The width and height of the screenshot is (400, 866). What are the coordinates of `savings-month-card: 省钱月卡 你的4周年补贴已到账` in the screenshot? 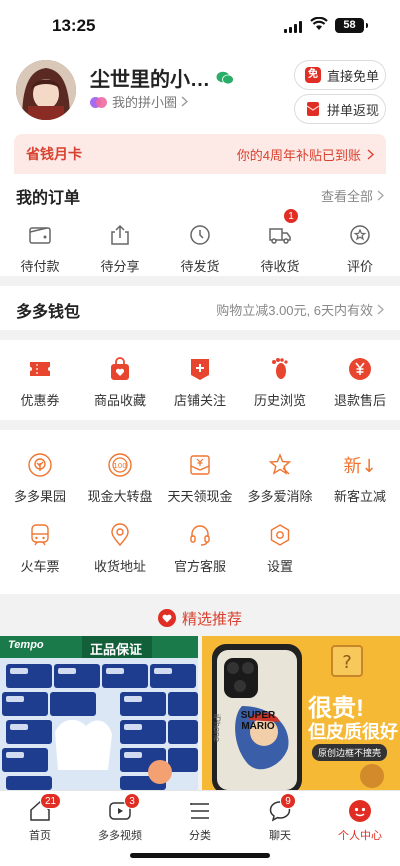 It's located at (200, 154).